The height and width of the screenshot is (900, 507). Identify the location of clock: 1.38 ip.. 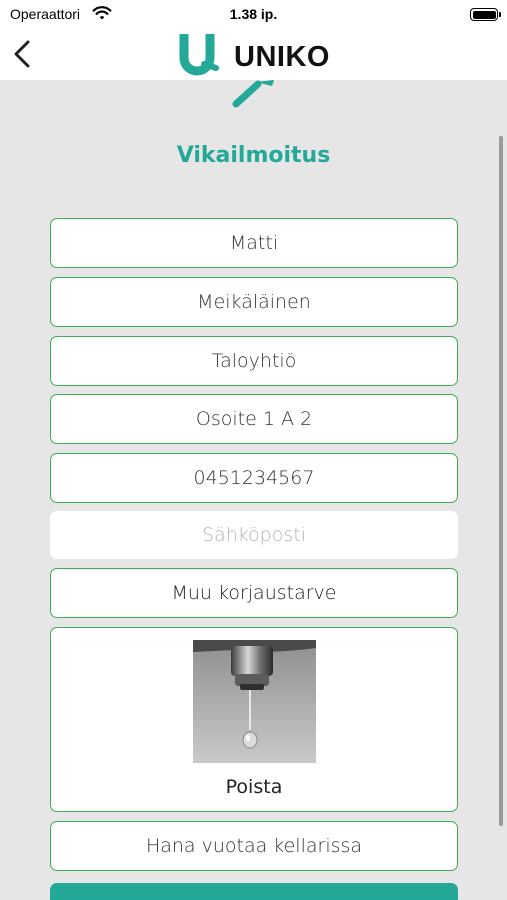
(253, 14).